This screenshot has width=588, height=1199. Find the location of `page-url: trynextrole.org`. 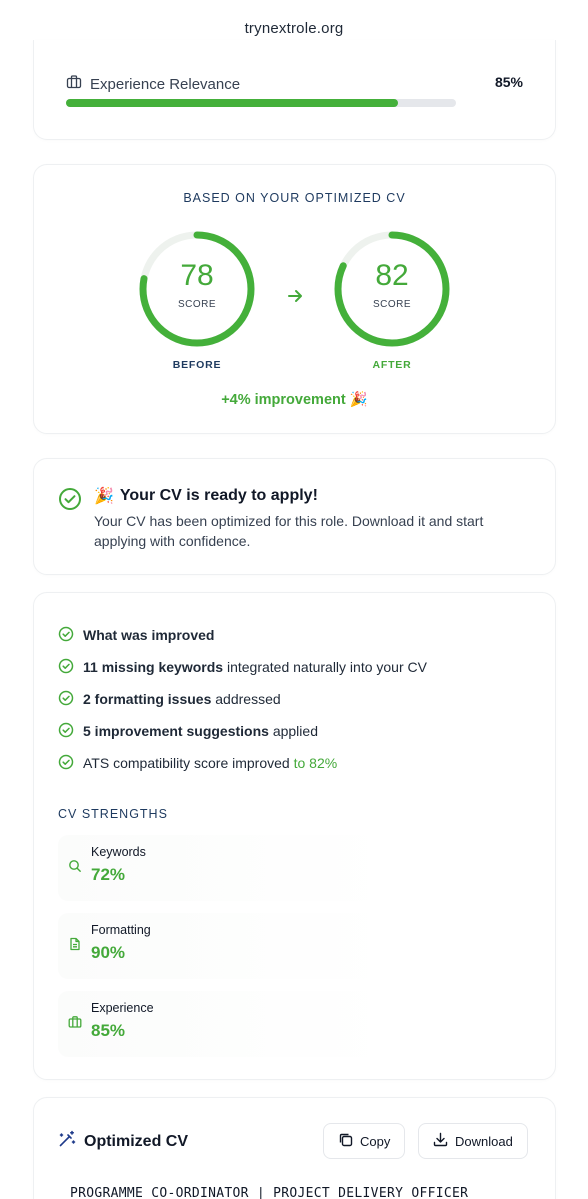

page-url: trynextrole.org is located at coordinates (294, 28).